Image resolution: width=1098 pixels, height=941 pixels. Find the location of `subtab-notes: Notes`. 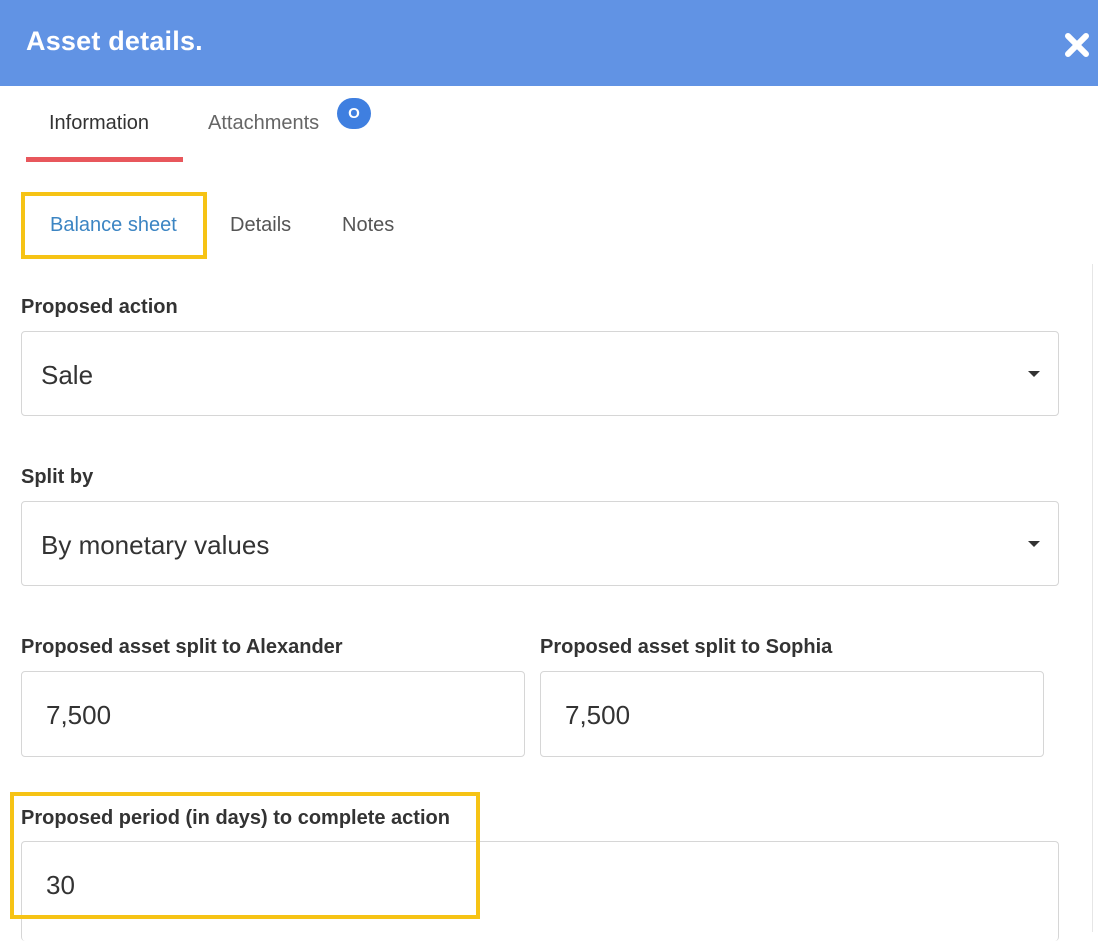

subtab-notes: Notes is located at coordinates (368, 225).